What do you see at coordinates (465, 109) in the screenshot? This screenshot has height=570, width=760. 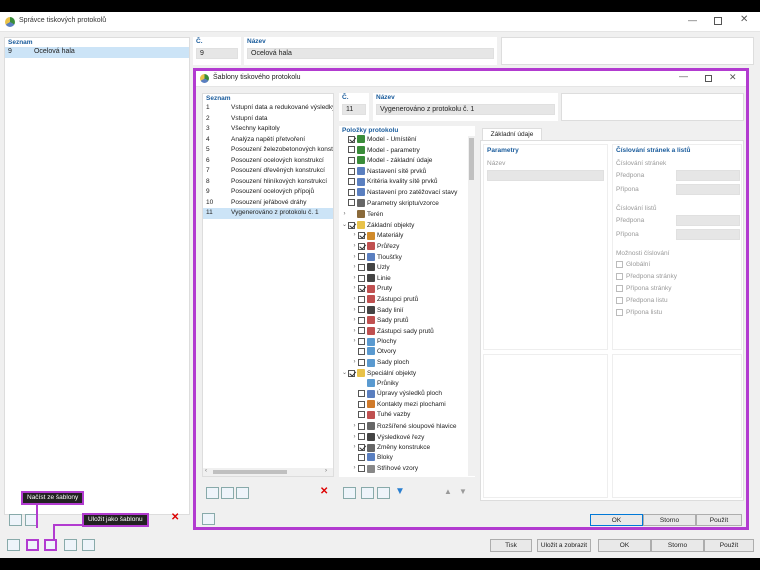 I see `dialog-name-field: Vygenerováno z protokolu č. 1` at bounding box center [465, 109].